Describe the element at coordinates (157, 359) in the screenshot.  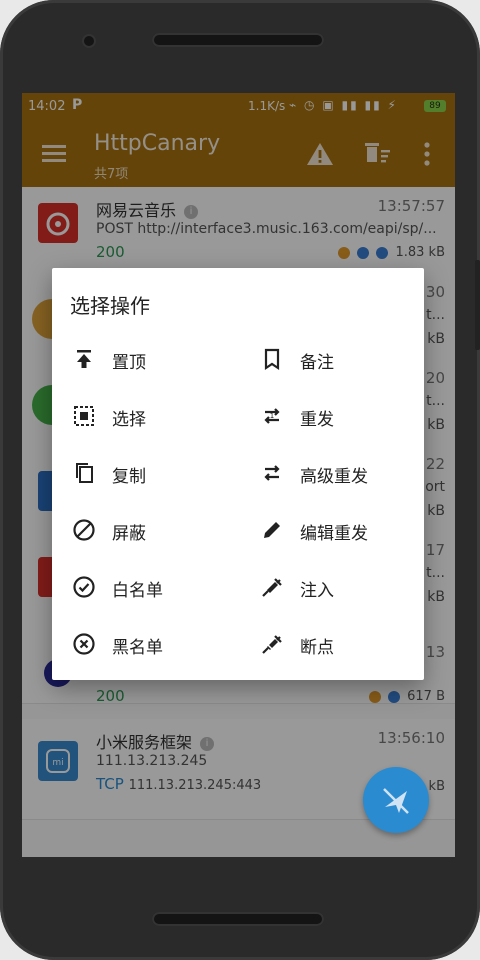
I see `action-pin-top: 置顶` at that location.